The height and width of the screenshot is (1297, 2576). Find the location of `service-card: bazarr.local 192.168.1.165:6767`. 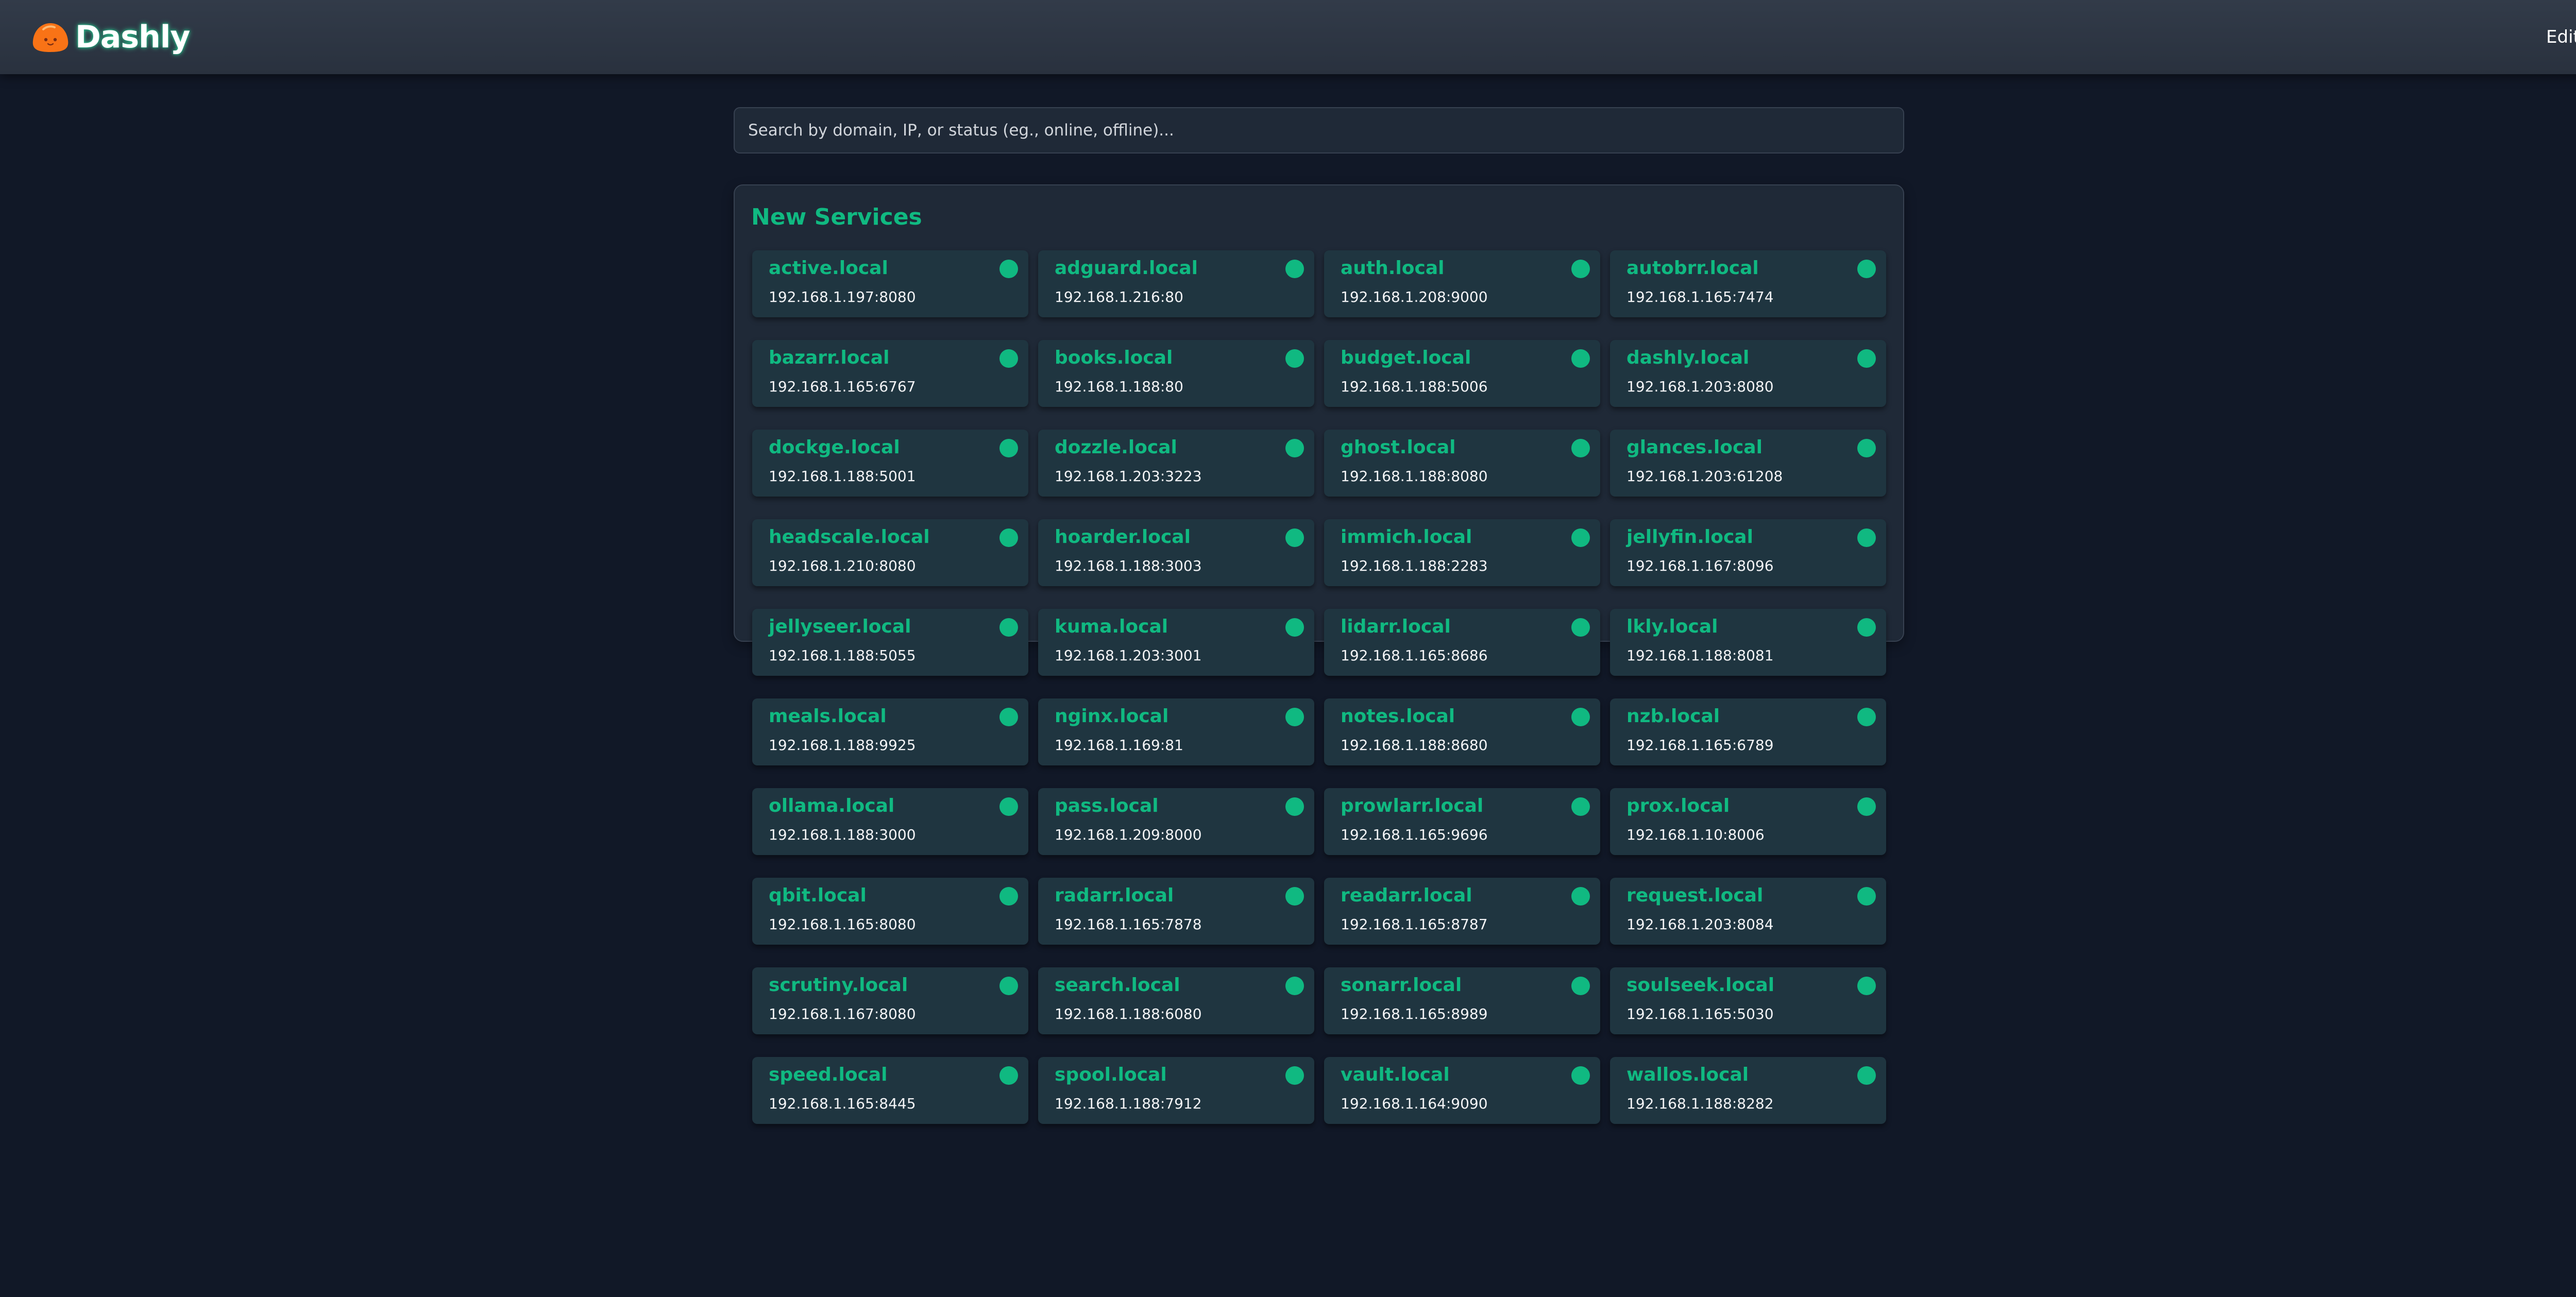

service-card: bazarr.local 192.168.1.165:6767 is located at coordinates (890, 373).